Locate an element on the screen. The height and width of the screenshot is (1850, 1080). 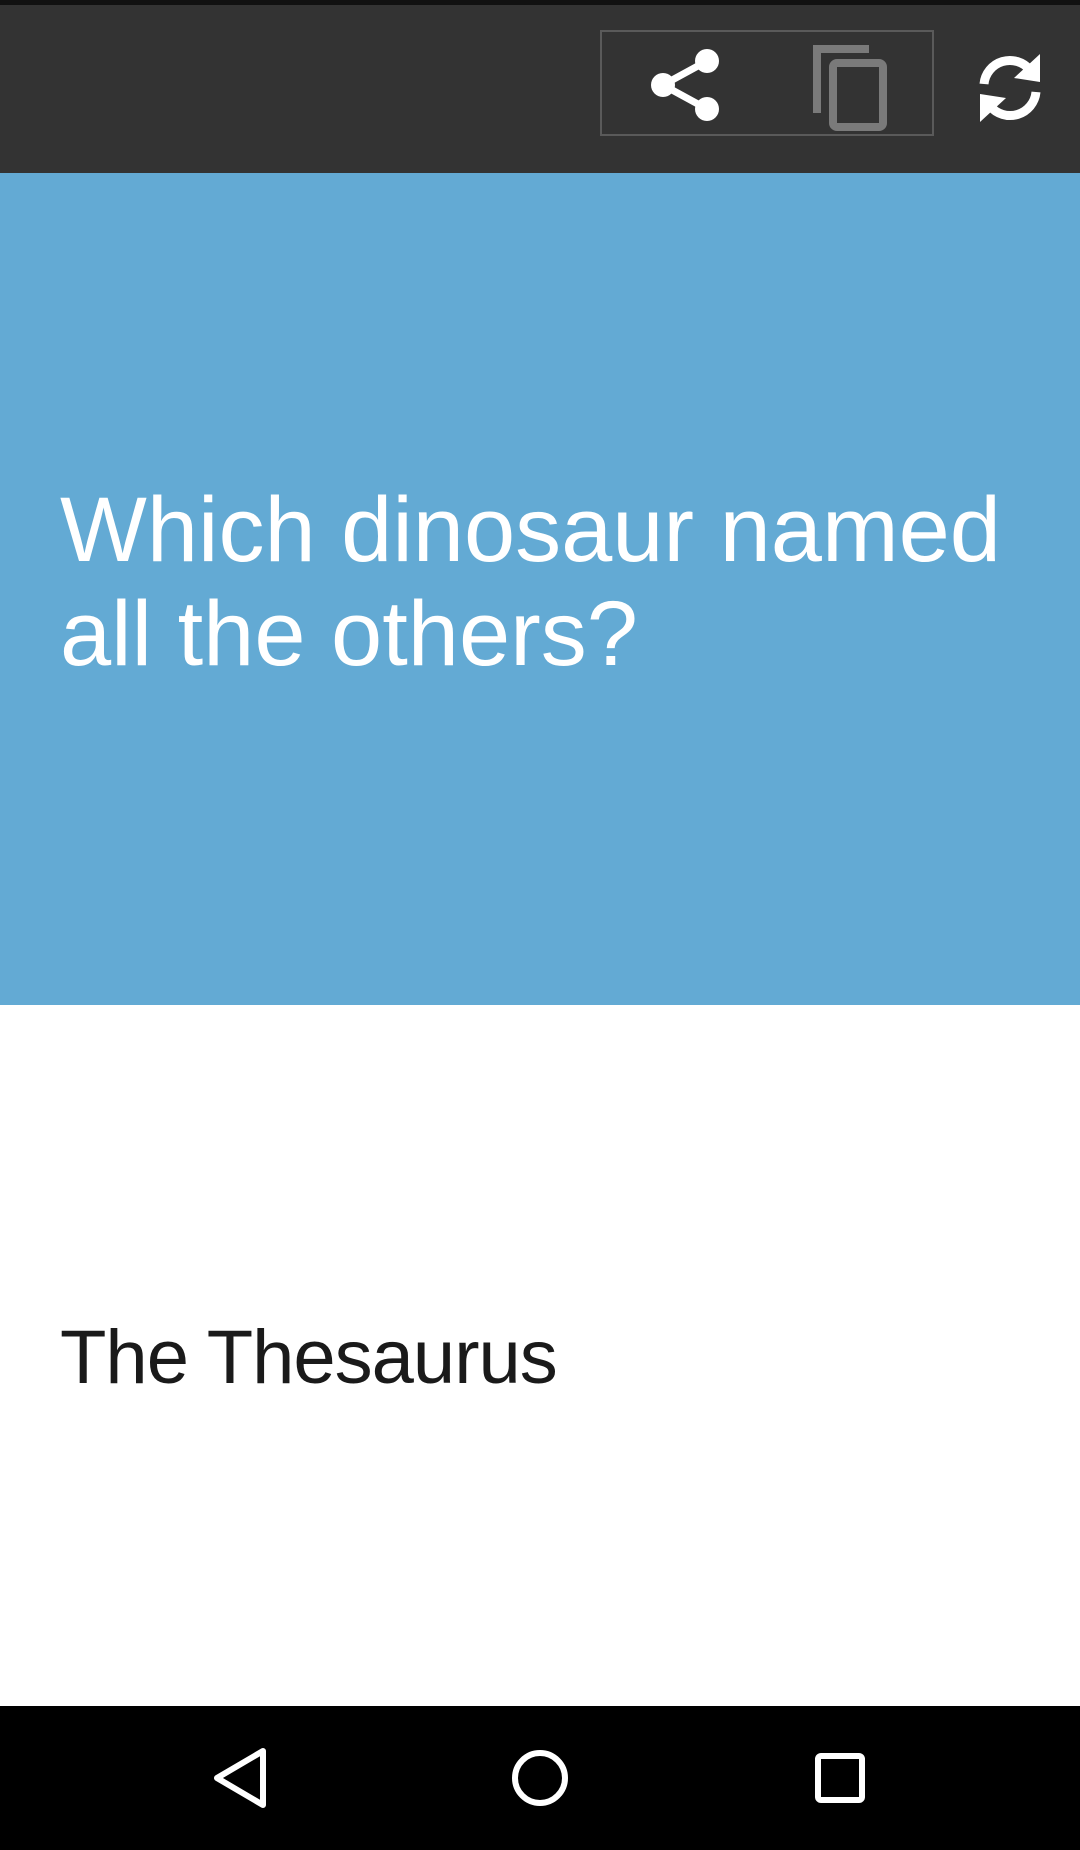
share-icon is located at coordinates (685, 85).